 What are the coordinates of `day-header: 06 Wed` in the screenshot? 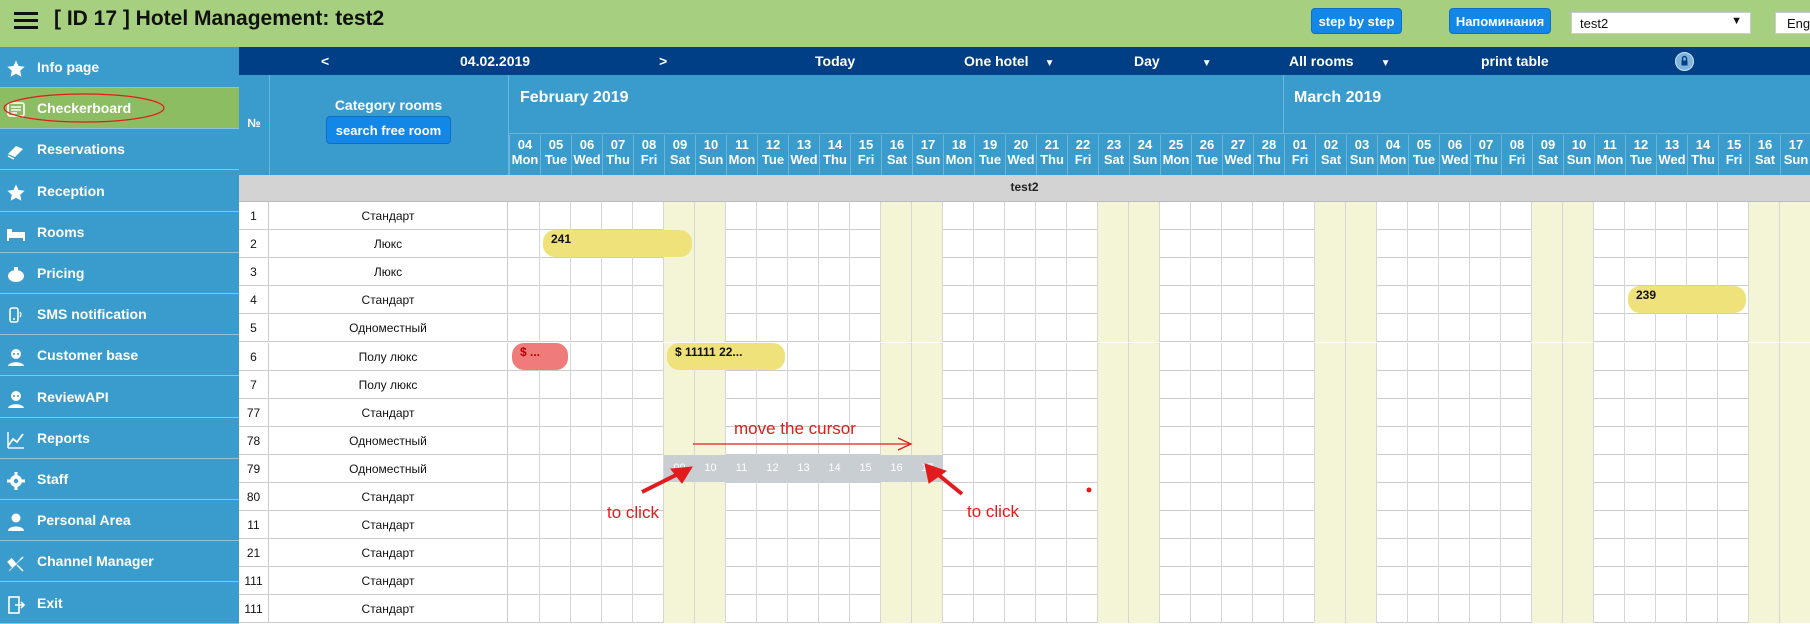 It's located at (1454, 155).